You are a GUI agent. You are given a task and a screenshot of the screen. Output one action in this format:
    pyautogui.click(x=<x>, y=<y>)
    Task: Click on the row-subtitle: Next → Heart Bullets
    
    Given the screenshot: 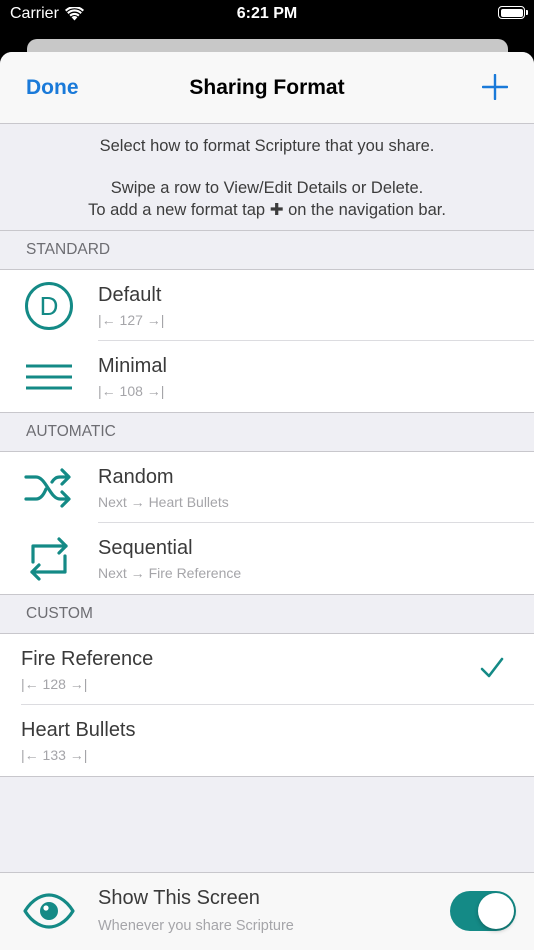 What is the action you would take?
    pyautogui.click(x=163, y=502)
    